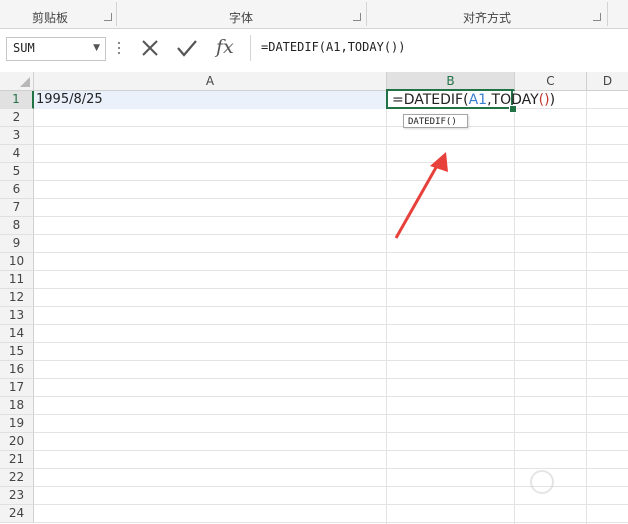 This screenshot has height=524, width=628. Describe the element at coordinates (17, 352) in the screenshot. I see `row-header-15: 15` at that location.